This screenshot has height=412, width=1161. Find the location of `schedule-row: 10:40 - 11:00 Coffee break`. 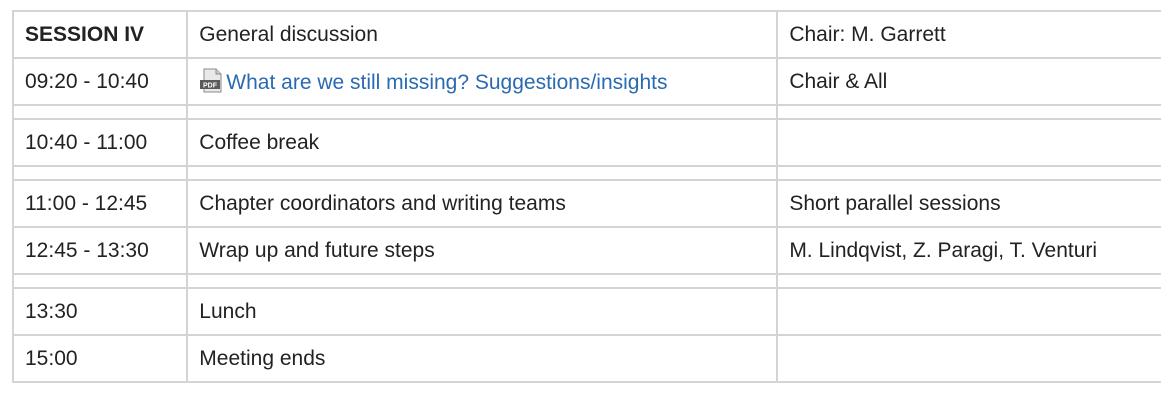

schedule-row: 10:40 - 11:00 Coffee break is located at coordinates (586, 142).